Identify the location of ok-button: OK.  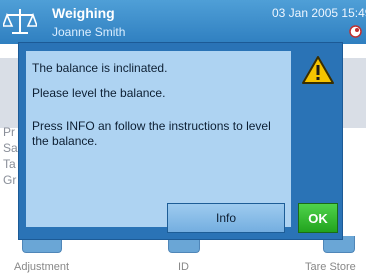
(318, 218).